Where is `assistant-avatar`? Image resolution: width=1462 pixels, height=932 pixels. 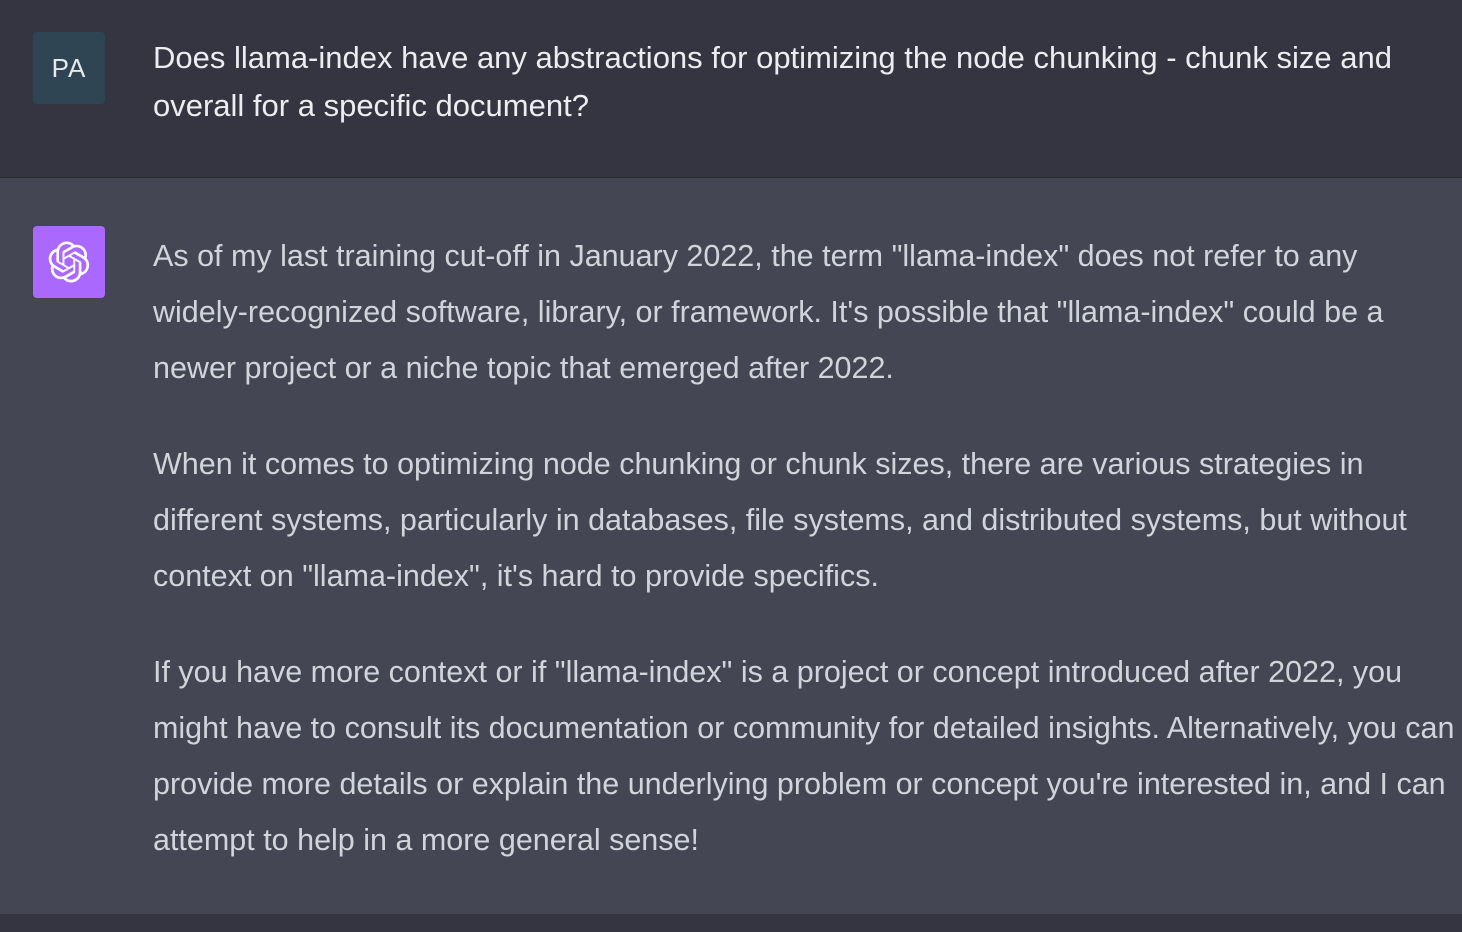
assistant-avatar is located at coordinates (69, 262).